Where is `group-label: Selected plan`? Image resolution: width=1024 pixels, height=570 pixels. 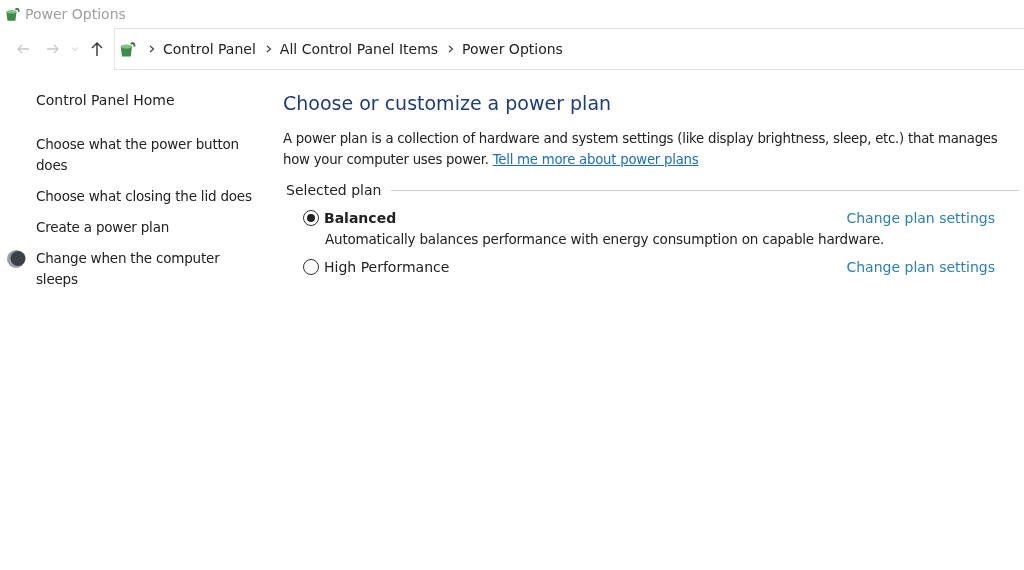
group-label: Selected plan is located at coordinates (334, 190).